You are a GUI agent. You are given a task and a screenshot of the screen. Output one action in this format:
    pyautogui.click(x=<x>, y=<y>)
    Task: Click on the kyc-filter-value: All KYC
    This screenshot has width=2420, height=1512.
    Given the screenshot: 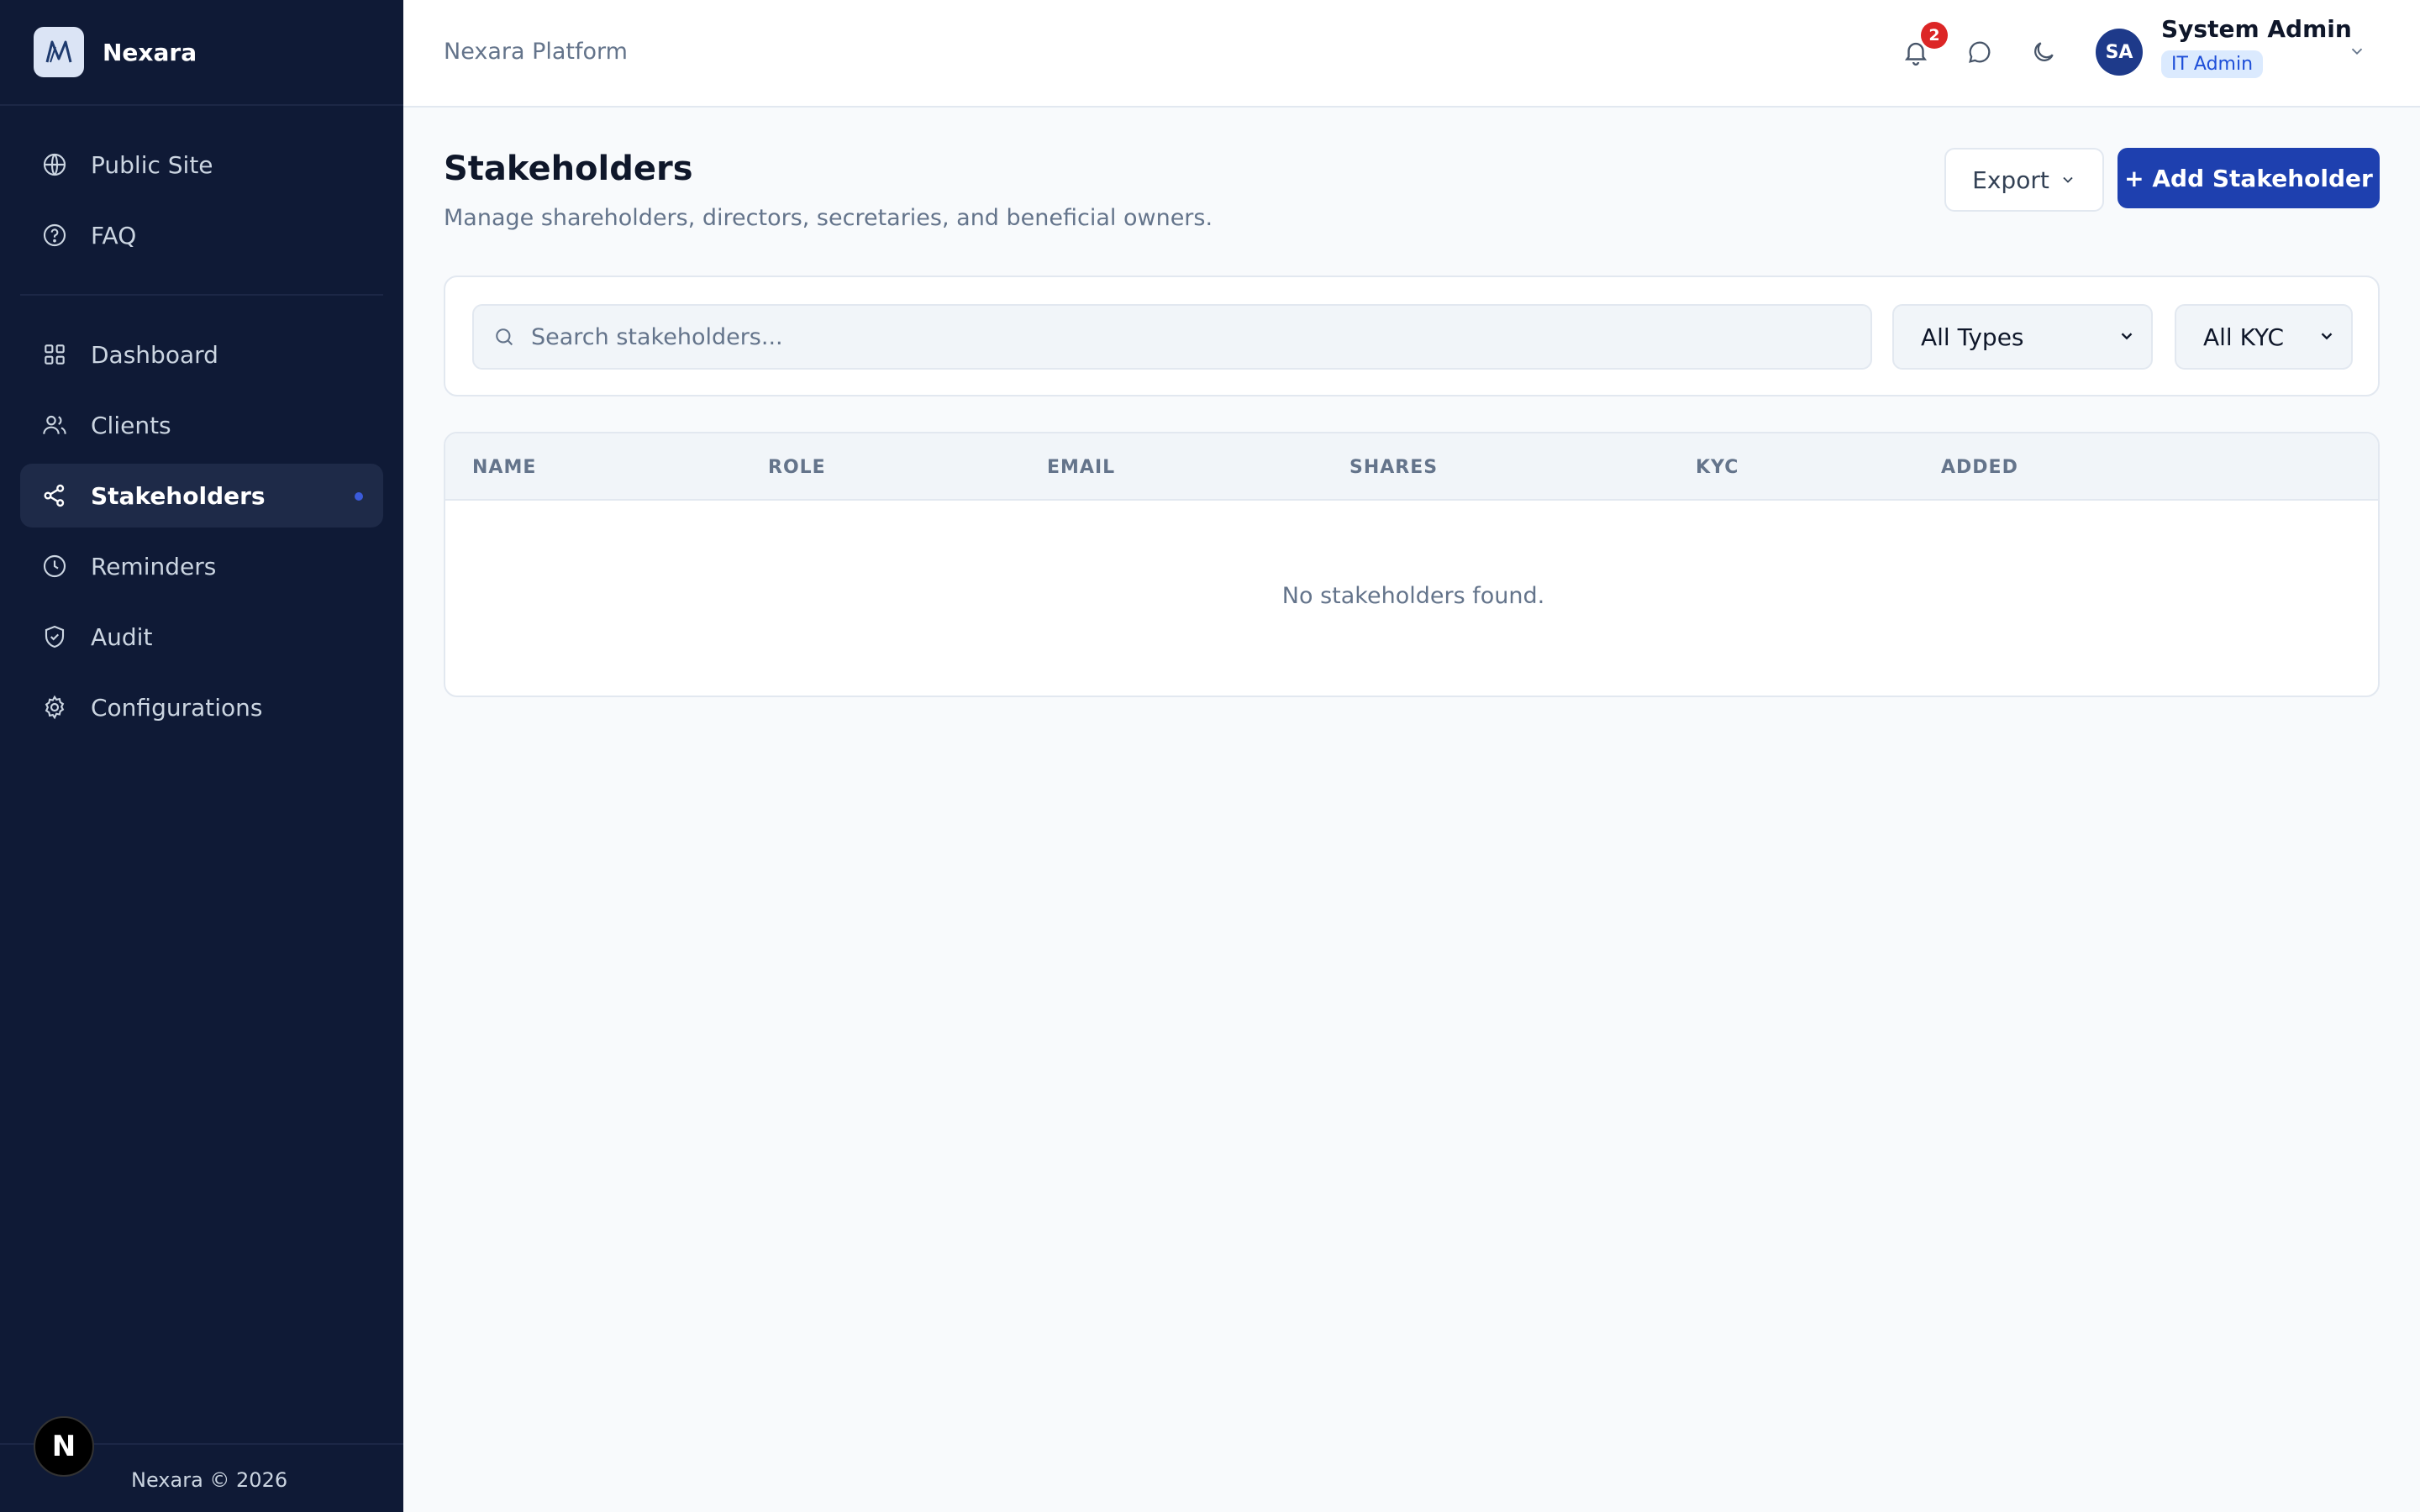 What is the action you would take?
    pyautogui.click(x=2244, y=337)
    